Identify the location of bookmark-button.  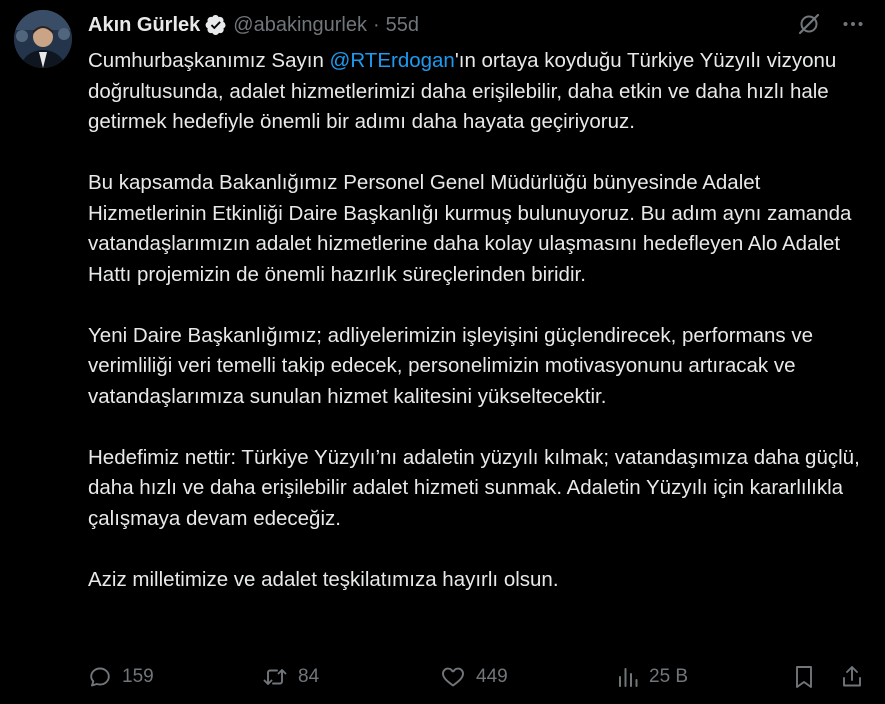
(804, 677).